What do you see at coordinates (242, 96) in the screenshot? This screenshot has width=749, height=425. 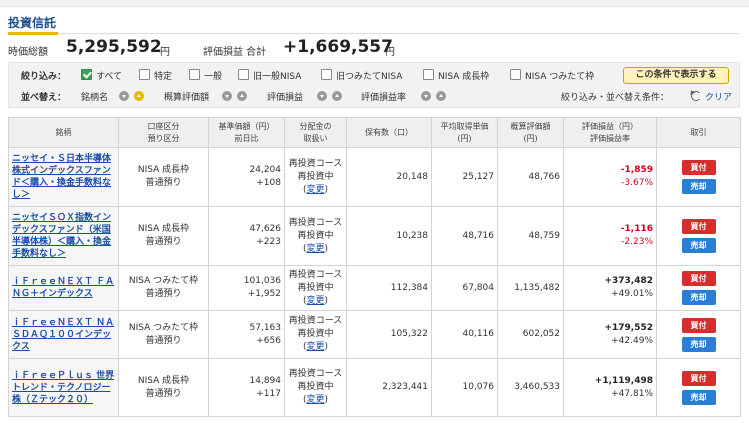 I see `sort-value-asc-icon` at bounding box center [242, 96].